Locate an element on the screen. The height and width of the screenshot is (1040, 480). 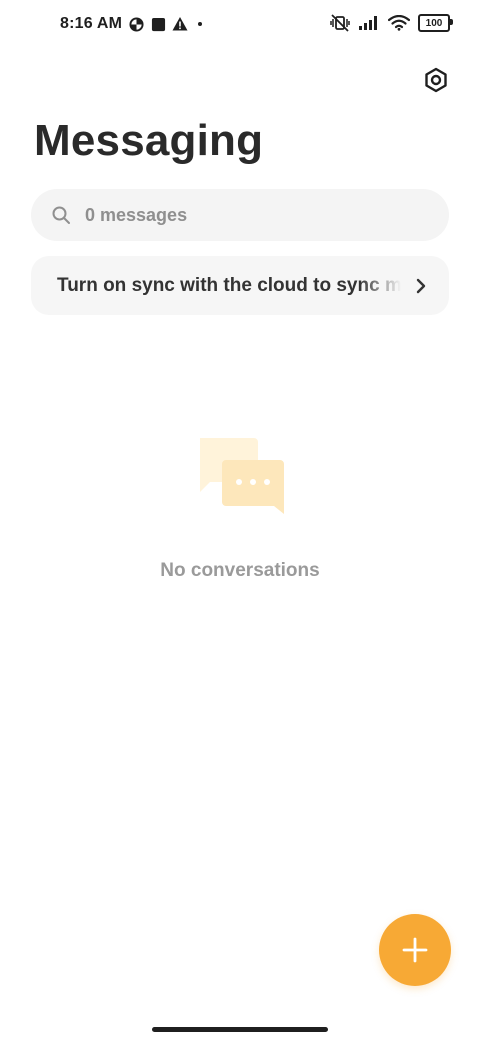
search-bar is located at coordinates (240, 215).